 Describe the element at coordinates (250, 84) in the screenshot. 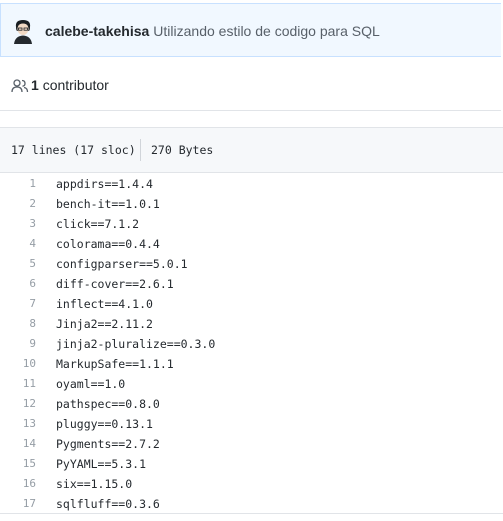

I see `contributors-bar: 1 contributor` at that location.